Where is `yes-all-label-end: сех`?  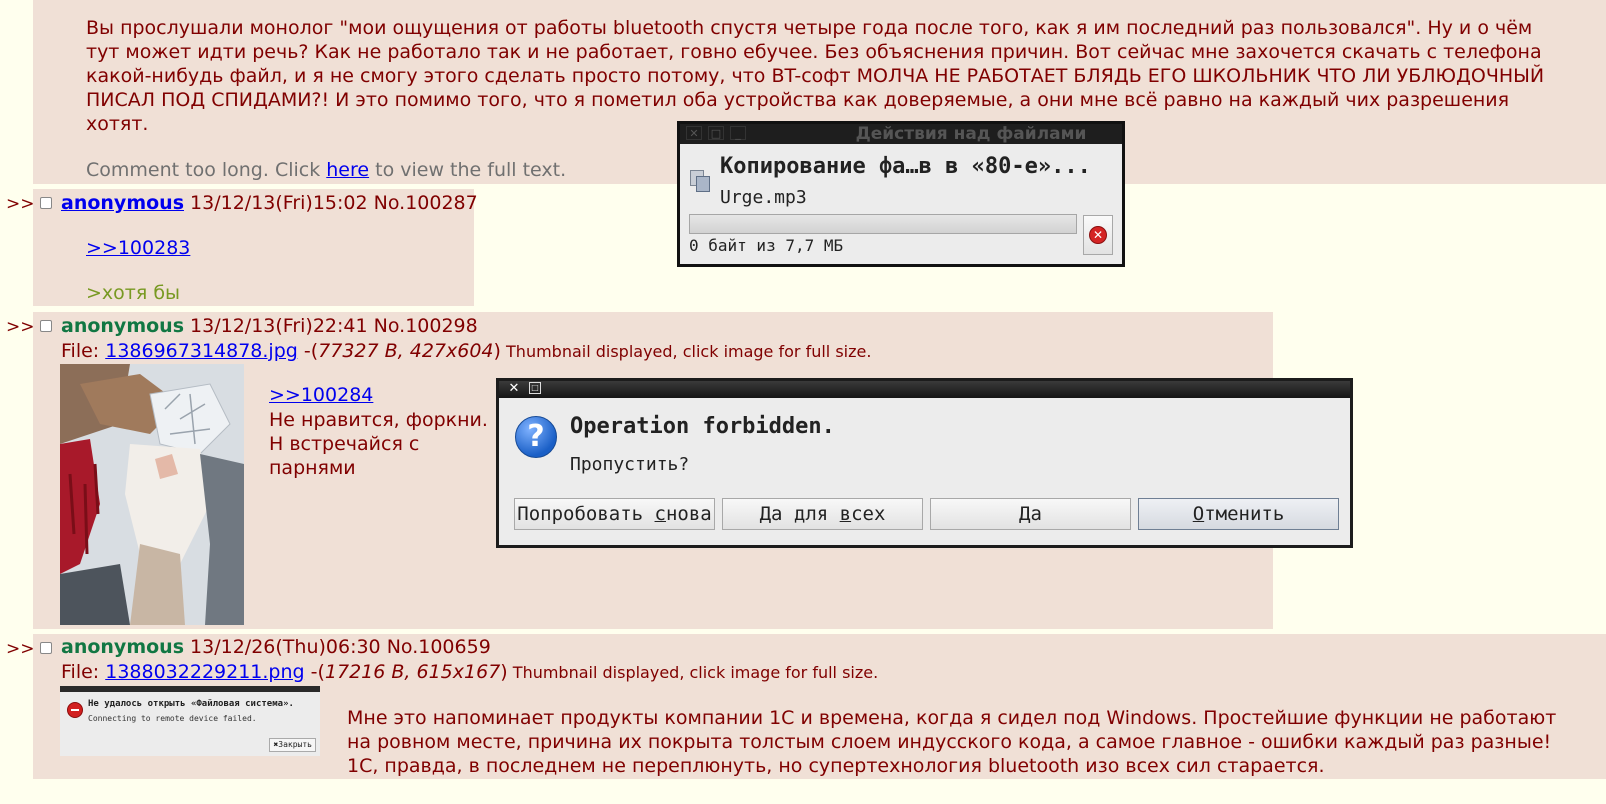 yes-all-label-end: сех is located at coordinates (868, 514).